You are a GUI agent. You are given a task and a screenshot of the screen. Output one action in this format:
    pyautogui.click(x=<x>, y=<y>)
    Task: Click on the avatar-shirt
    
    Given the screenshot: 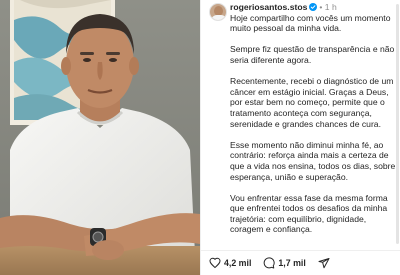 What is the action you would take?
    pyautogui.click(x=218, y=17)
    